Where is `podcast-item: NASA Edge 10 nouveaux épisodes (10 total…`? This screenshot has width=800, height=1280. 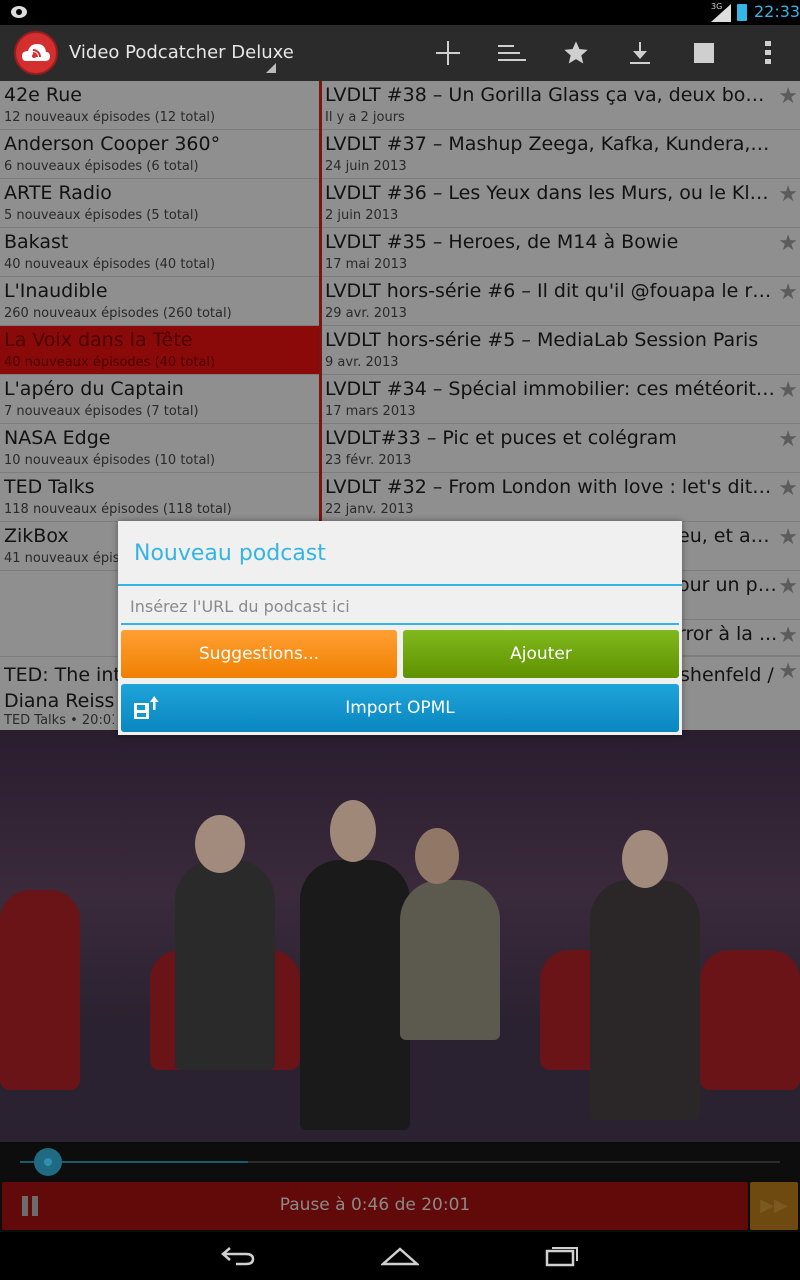 podcast-item: NASA Edge 10 nouveaux épisodes (10 total… is located at coordinates (159, 448).